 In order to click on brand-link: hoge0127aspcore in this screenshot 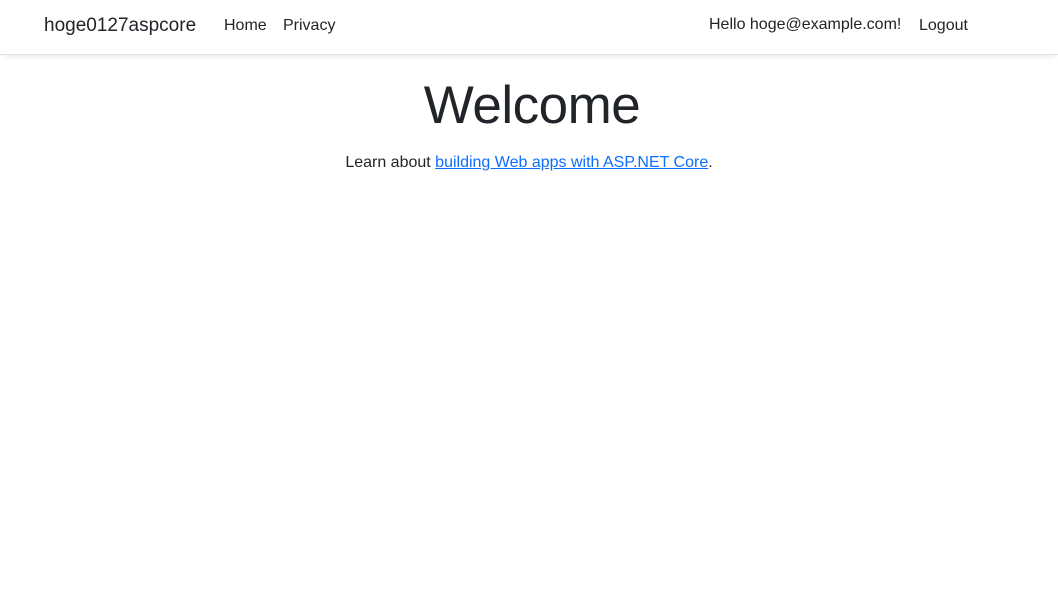, I will do `click(120, 26)`.